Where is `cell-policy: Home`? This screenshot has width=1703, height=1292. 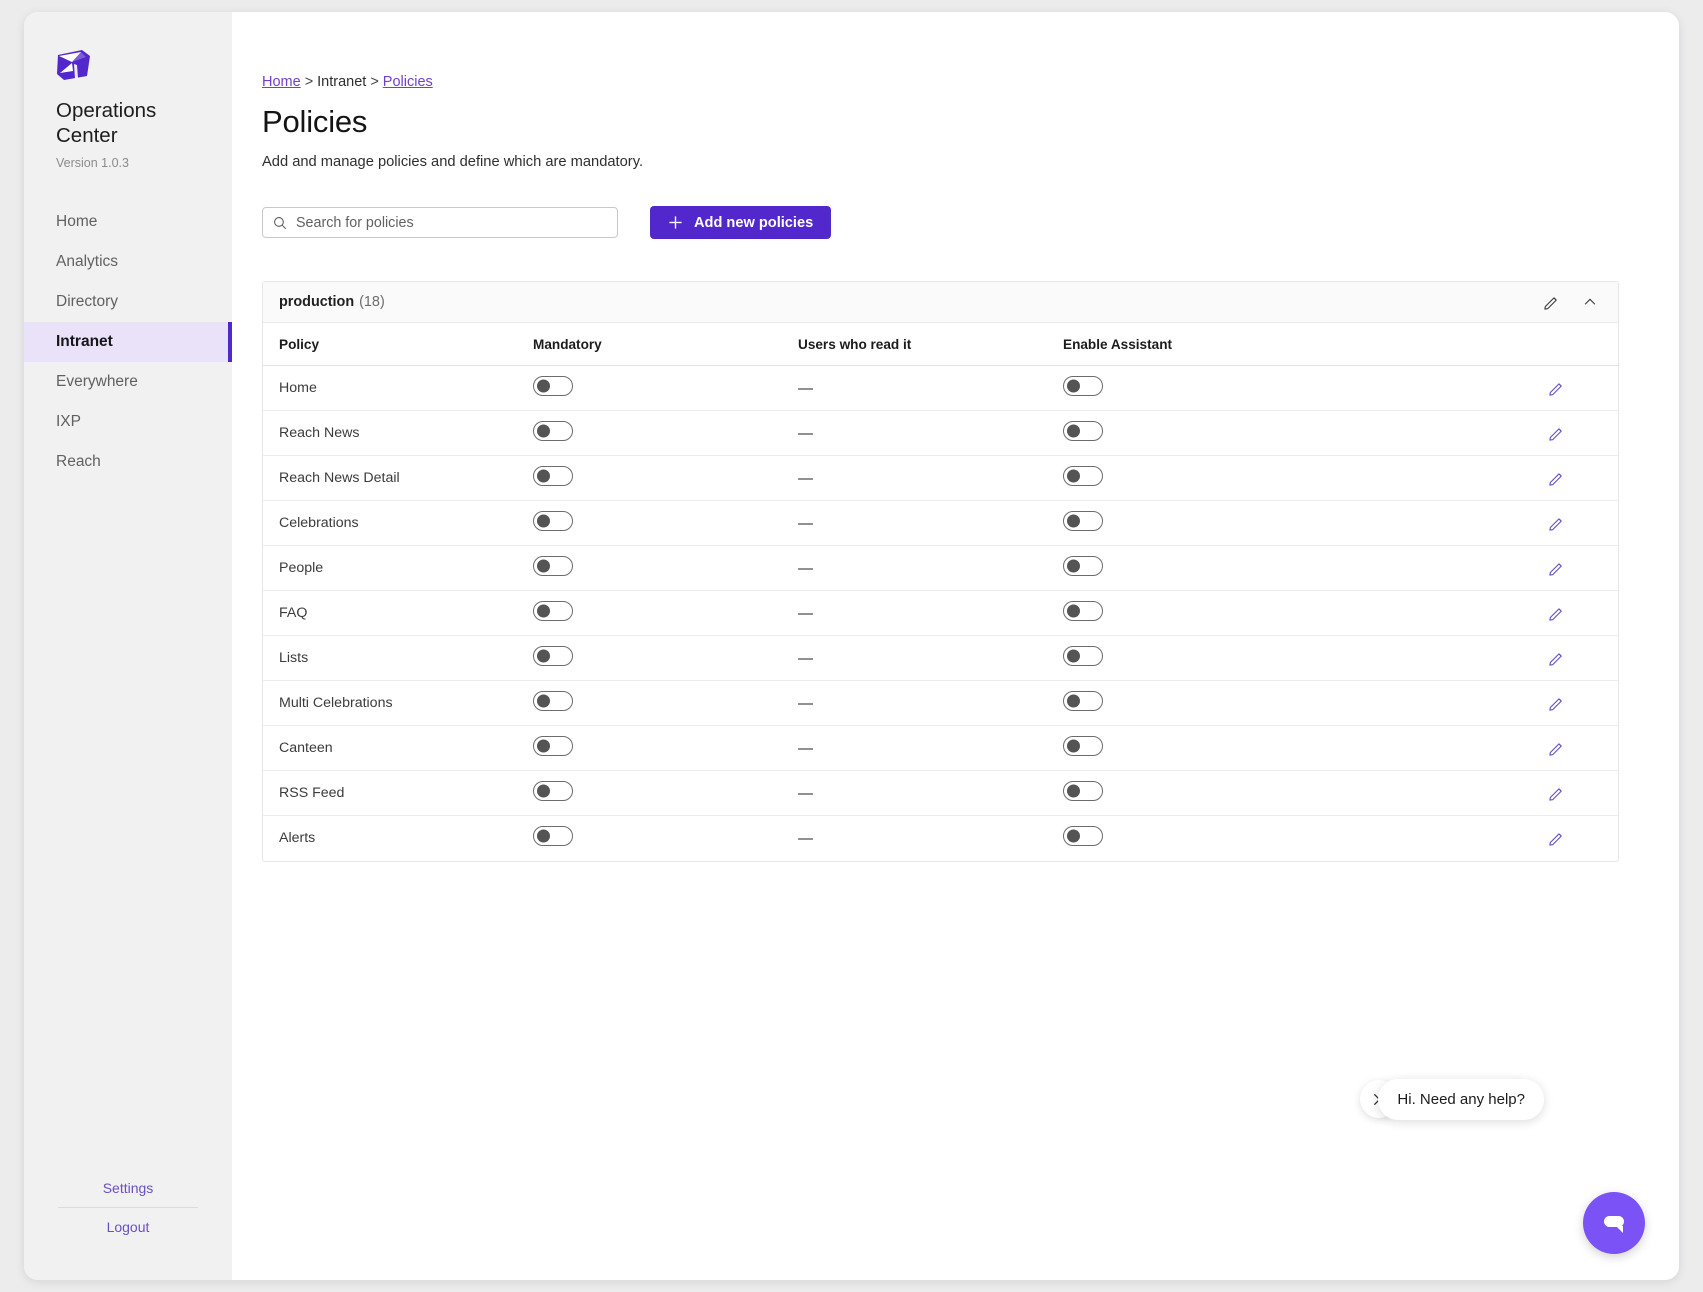 cell-policy: Home is located at coordinates (398, 388).